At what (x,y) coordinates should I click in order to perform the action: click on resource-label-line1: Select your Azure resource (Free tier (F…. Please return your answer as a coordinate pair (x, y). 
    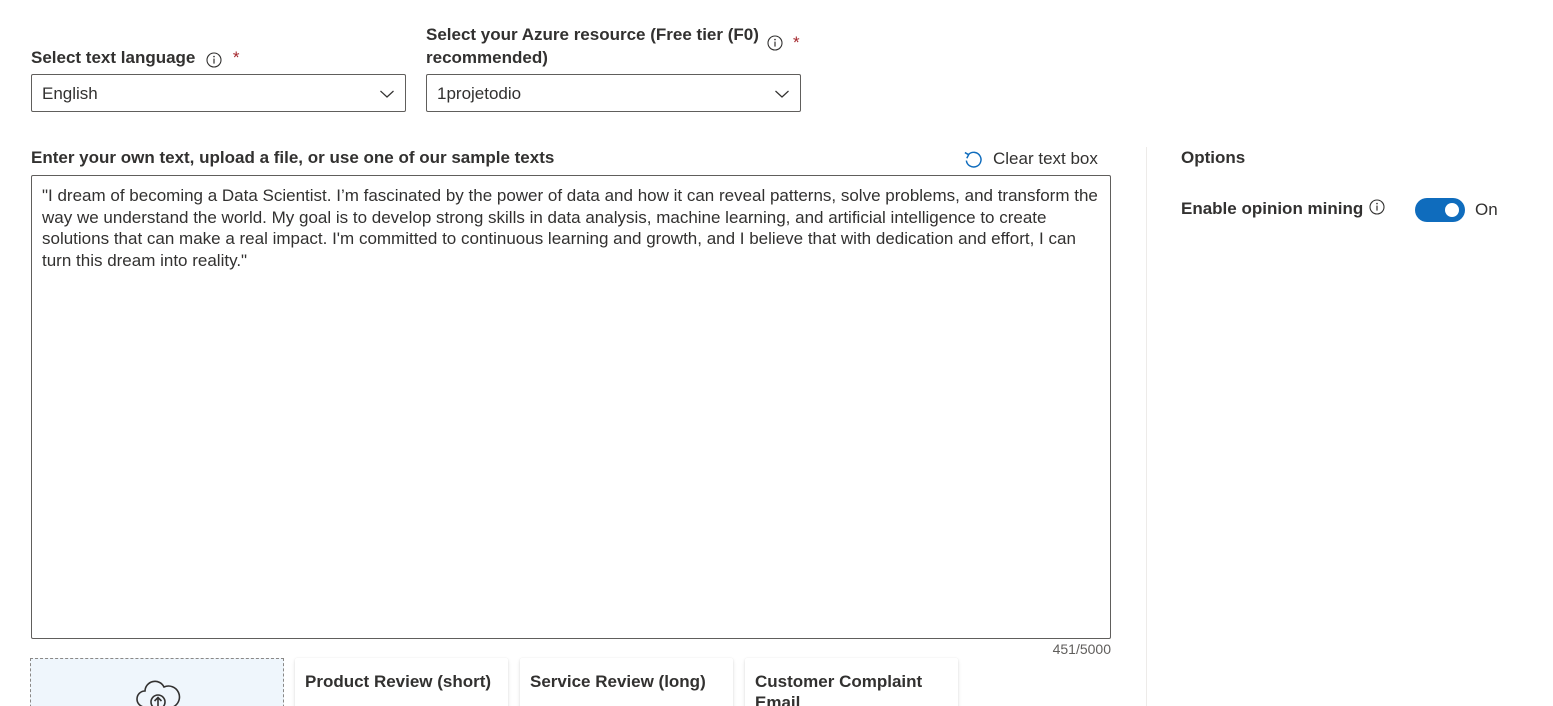
    Looking at the image, I should click on (592, 34).